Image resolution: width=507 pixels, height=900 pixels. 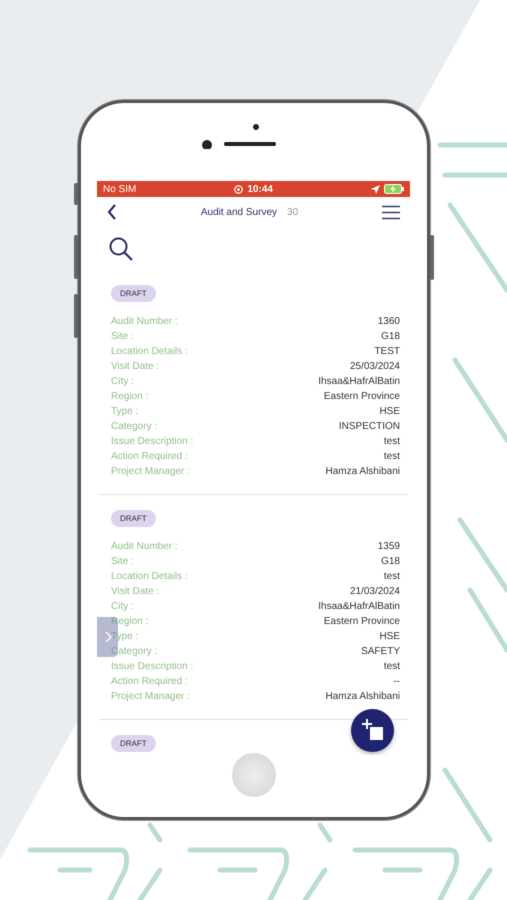 What do you see at coordinates (387, 352) in the screenshot?
I see `field-value: TEST` at bounding box center [387, 352].